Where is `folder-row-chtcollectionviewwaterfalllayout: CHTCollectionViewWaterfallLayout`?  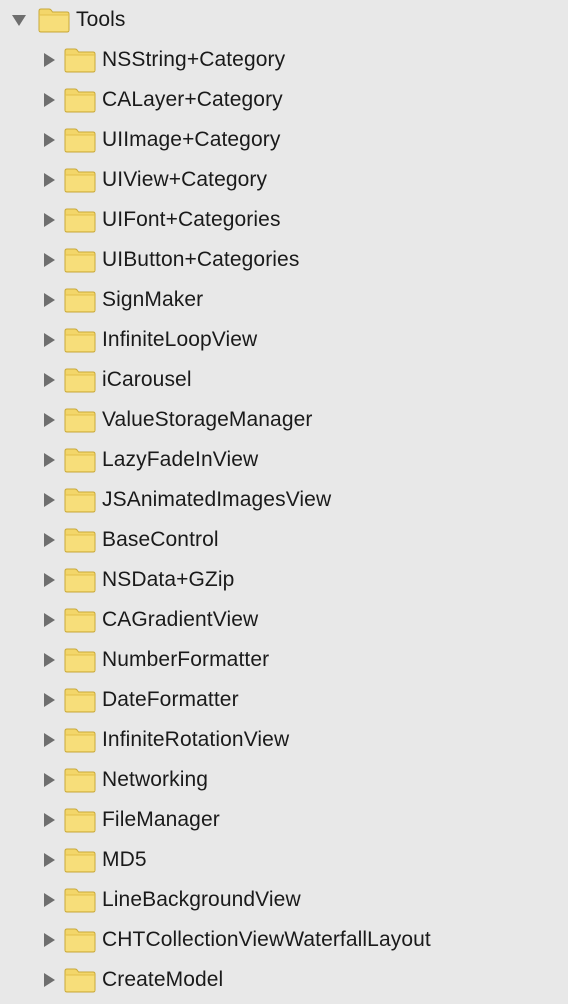
folder-row-chtcollectionviewwaterfalllayout: CHTCollectionViewWaterfallLayout is located at coordinates (284, 940).